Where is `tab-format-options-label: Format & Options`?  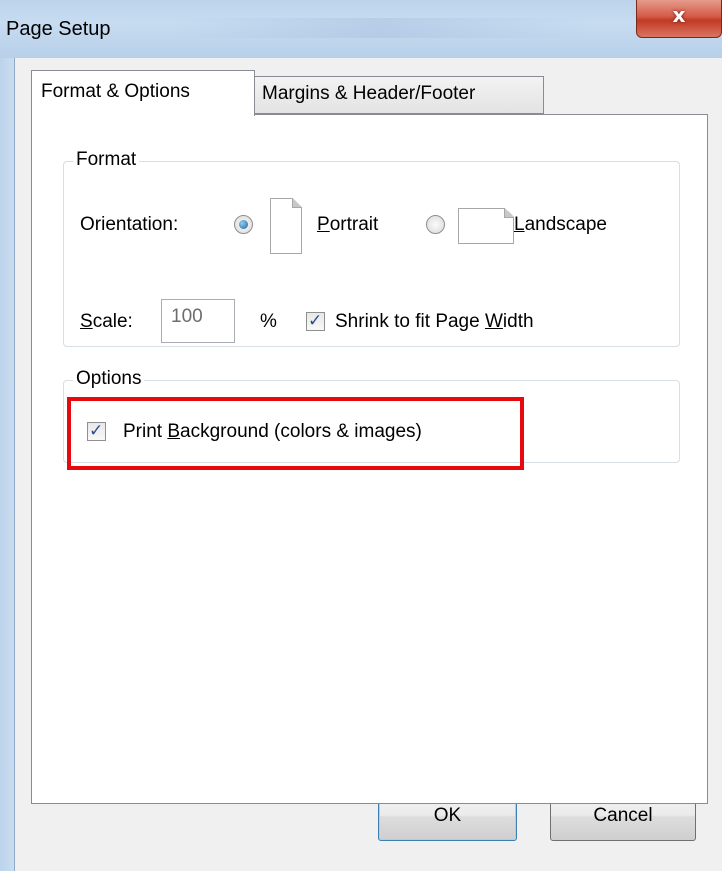
tab-format-options-label: Format & Options is located at coordinates (115, 91).